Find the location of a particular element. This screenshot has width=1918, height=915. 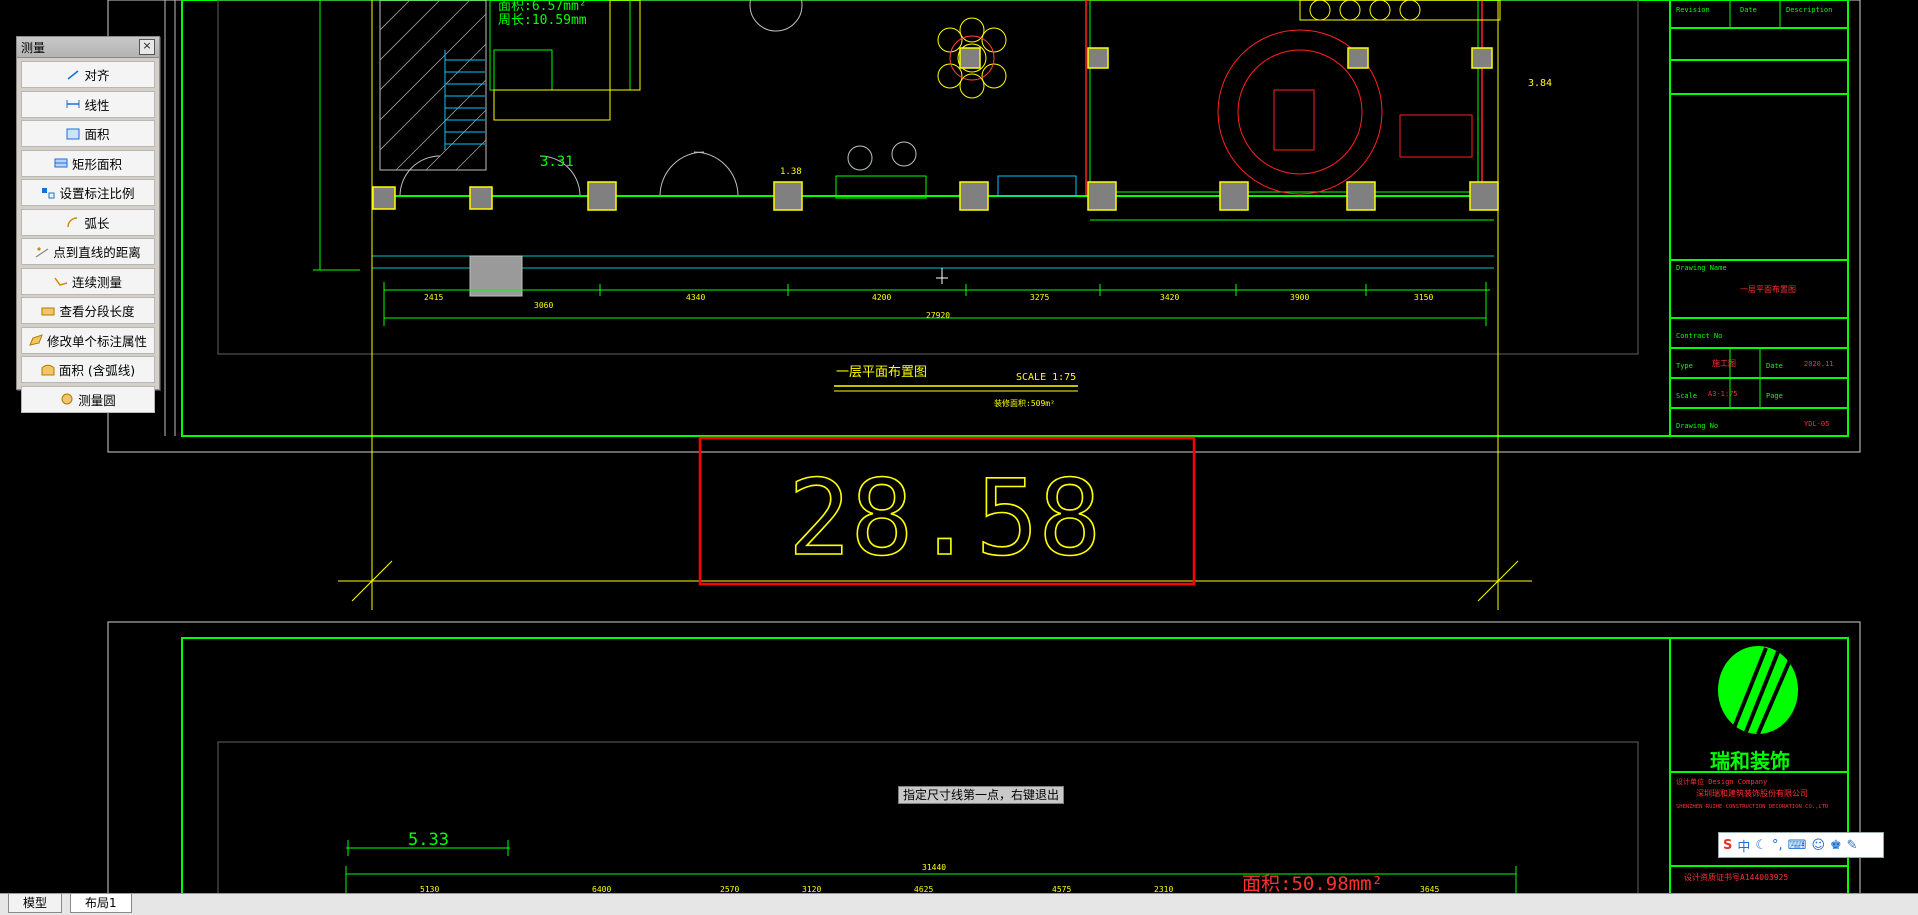

tool-label: 弧长 is located at coordinates (97, 223).